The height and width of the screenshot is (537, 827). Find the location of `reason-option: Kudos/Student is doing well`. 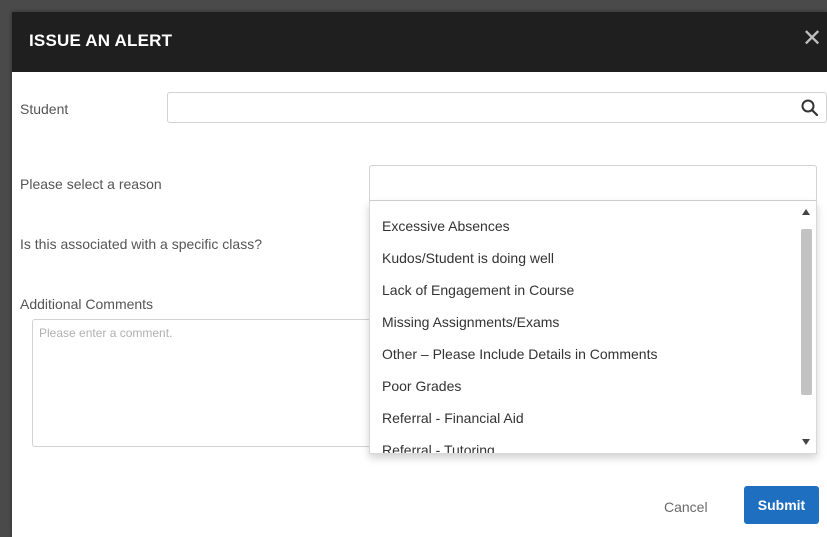

reason-option: Kudos/Student is doing well is located at coordinates (468, 258).